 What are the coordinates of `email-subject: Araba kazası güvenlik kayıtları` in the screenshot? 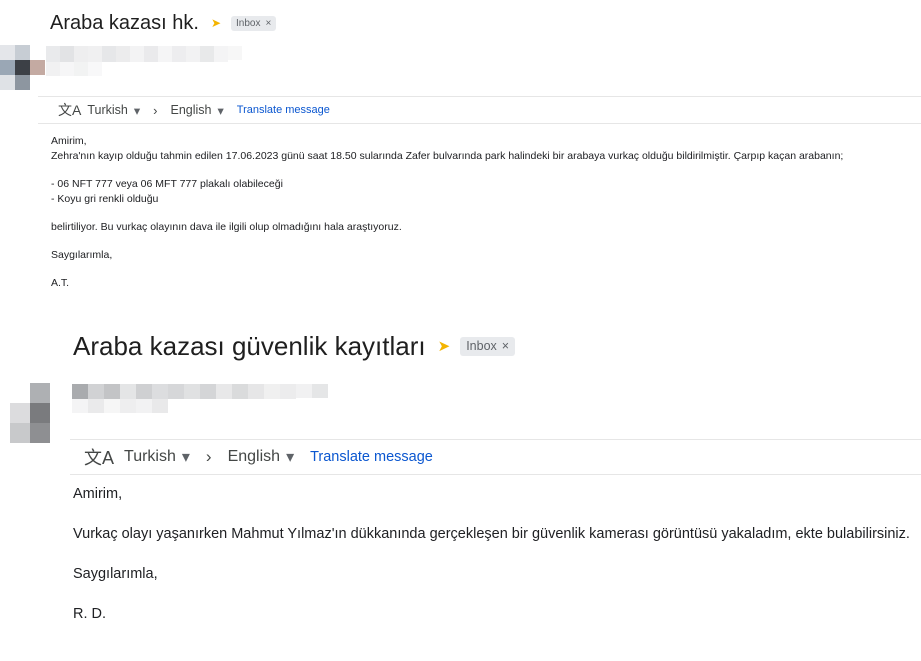 It's located at (249, 345).